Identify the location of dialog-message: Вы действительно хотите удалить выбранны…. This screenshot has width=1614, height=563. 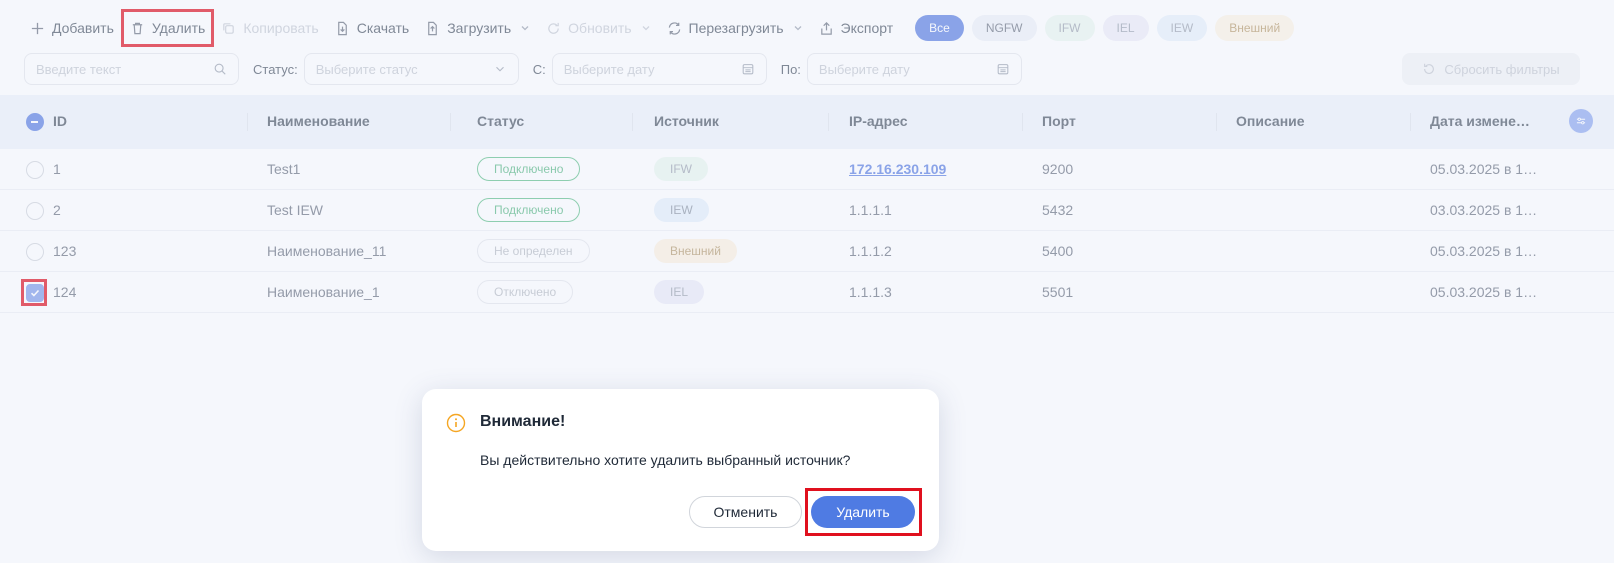
(665, 460).